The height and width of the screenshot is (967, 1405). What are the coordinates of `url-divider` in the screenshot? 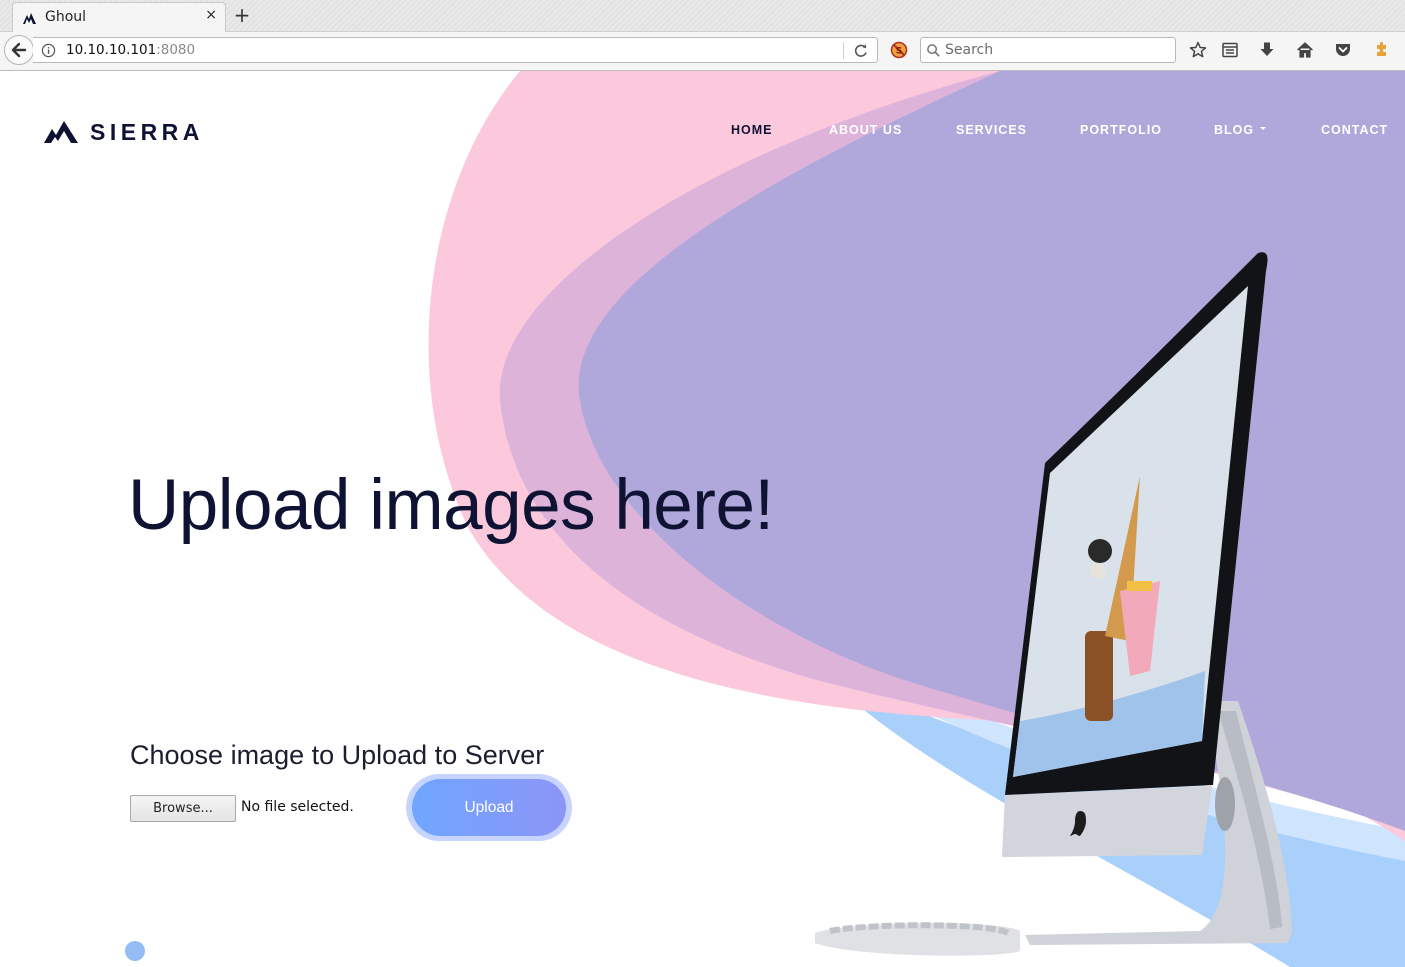 It's located at (843, 50).